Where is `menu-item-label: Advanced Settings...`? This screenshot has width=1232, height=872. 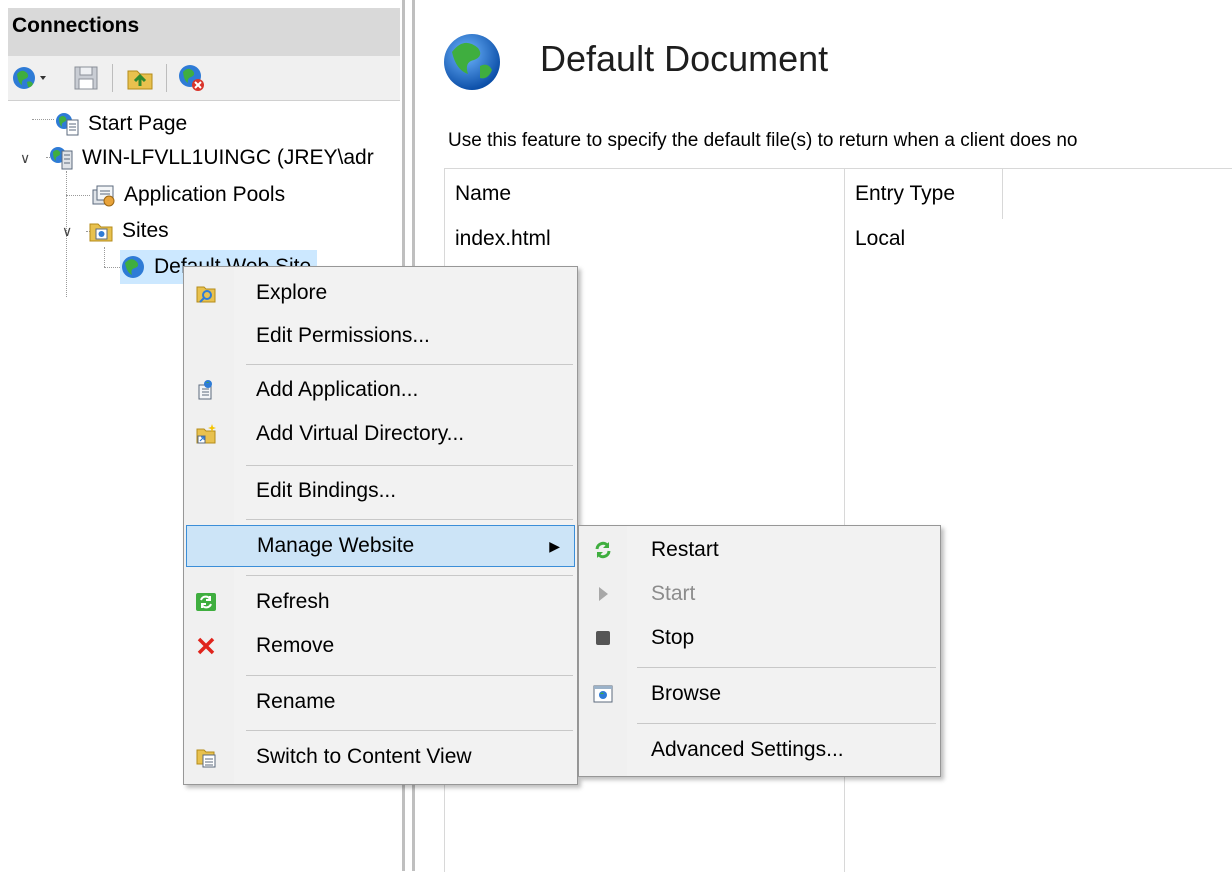
menu-item-label: Advanced Settings... is located at coordinates (747, 749).